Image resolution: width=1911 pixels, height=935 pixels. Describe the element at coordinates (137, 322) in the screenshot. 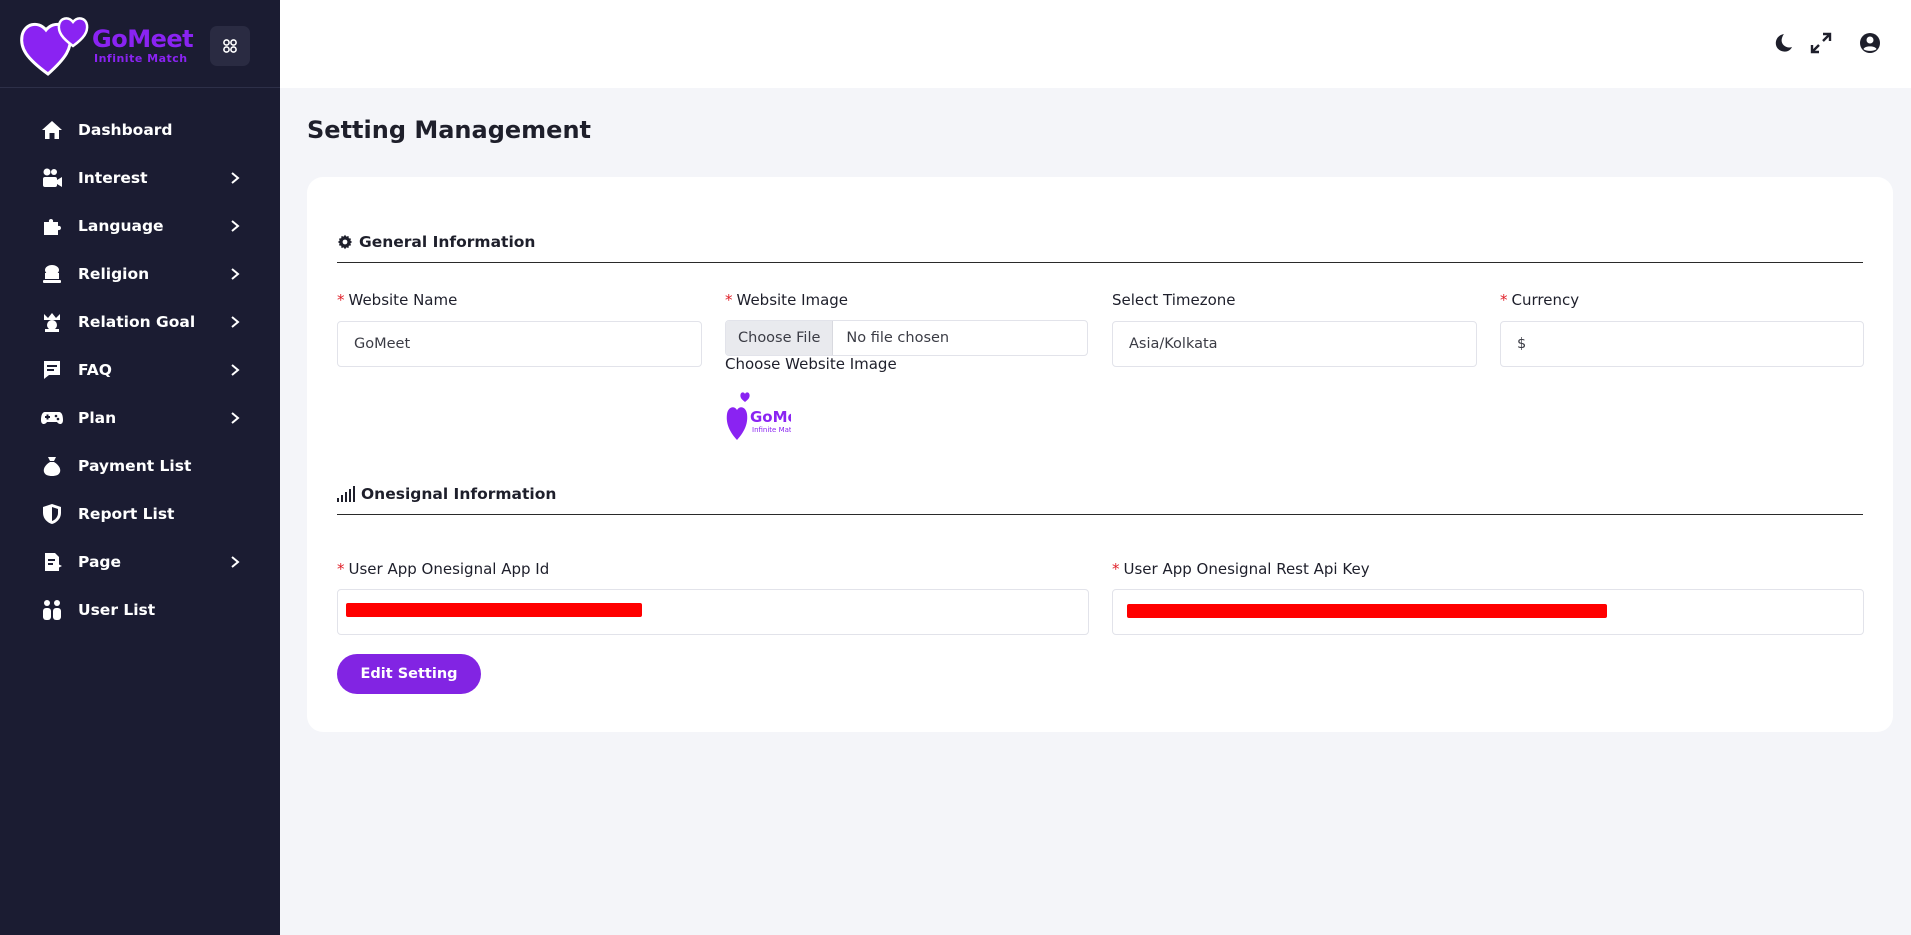

I see `sidebar-item-label: Relation Goal` at that location.